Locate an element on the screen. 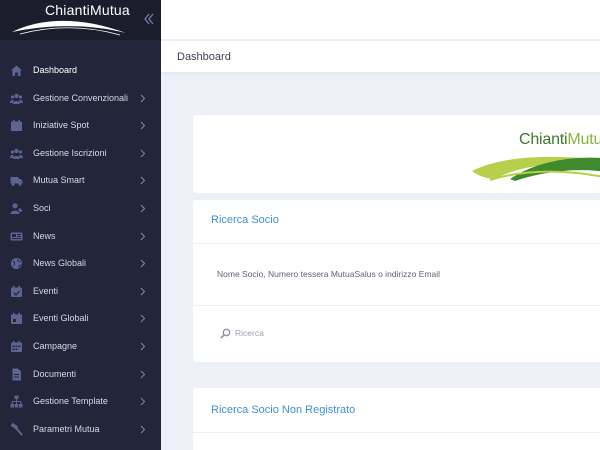  sidebar-item-eventi: Eventi is located at coordinates (80, 292).